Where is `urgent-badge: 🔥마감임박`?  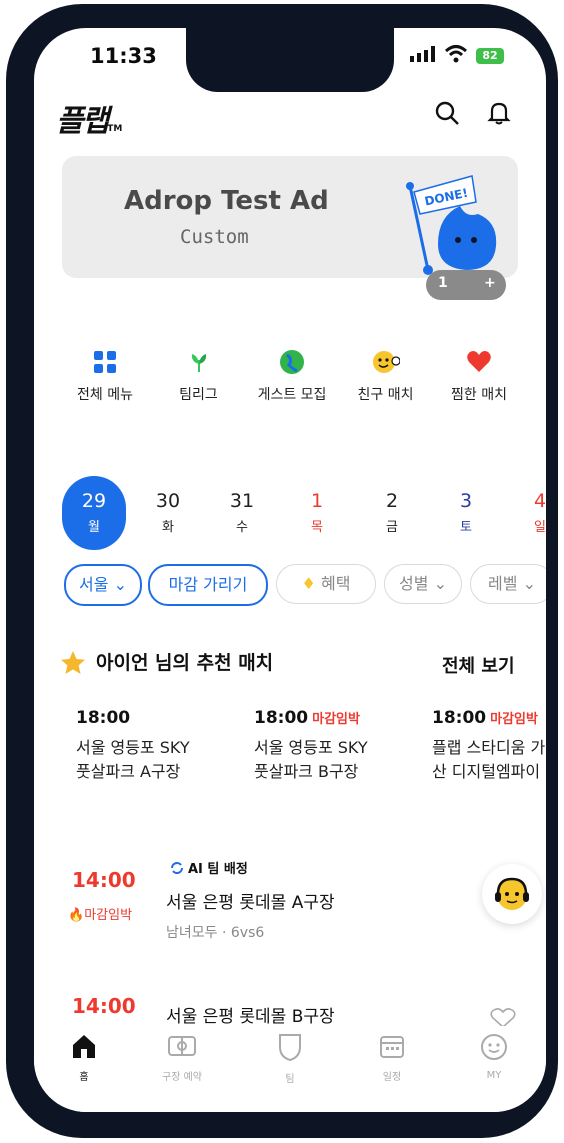
urgent-badge: 🔥마감임박 is located at coordinates (100, 915).